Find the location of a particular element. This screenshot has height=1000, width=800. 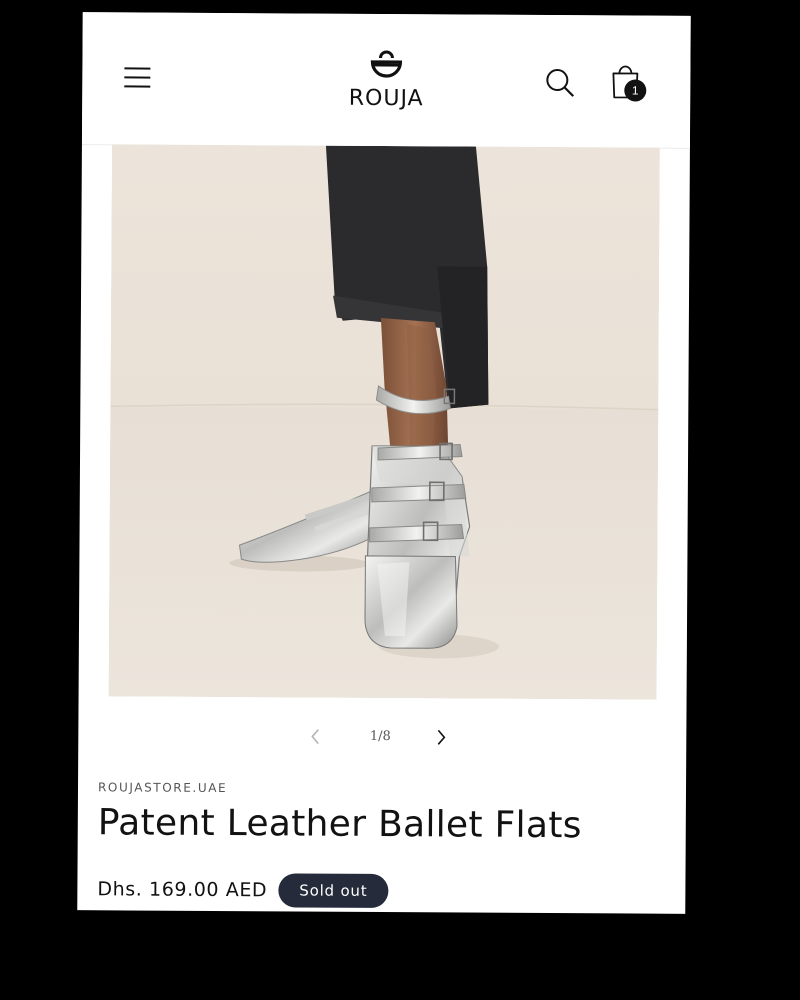

product-vendor: ROUJASTORE.UAE is located at coordinates (162, 788).